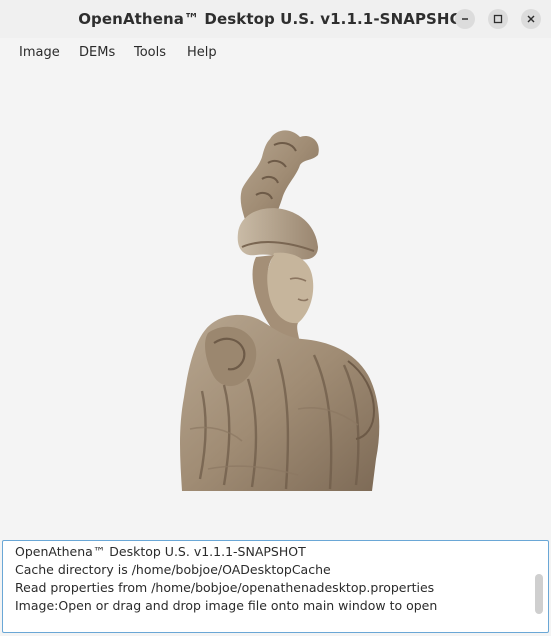 Image resolution: width=551 pixels, height=636 pixels. I want to click on menu-bar: Image DEMs Tools Help, so click(275, 53).